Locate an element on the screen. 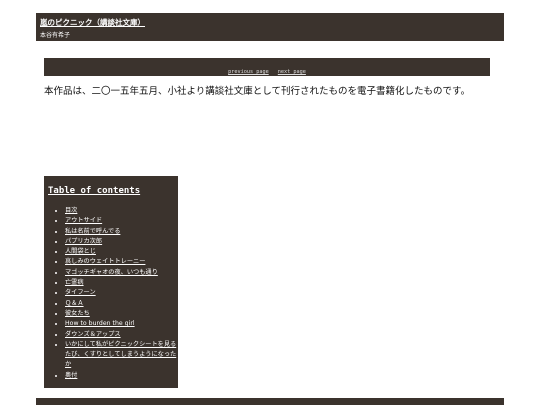  toc-item: Ｑ＆Ａ is located at coordinates (121, 304).